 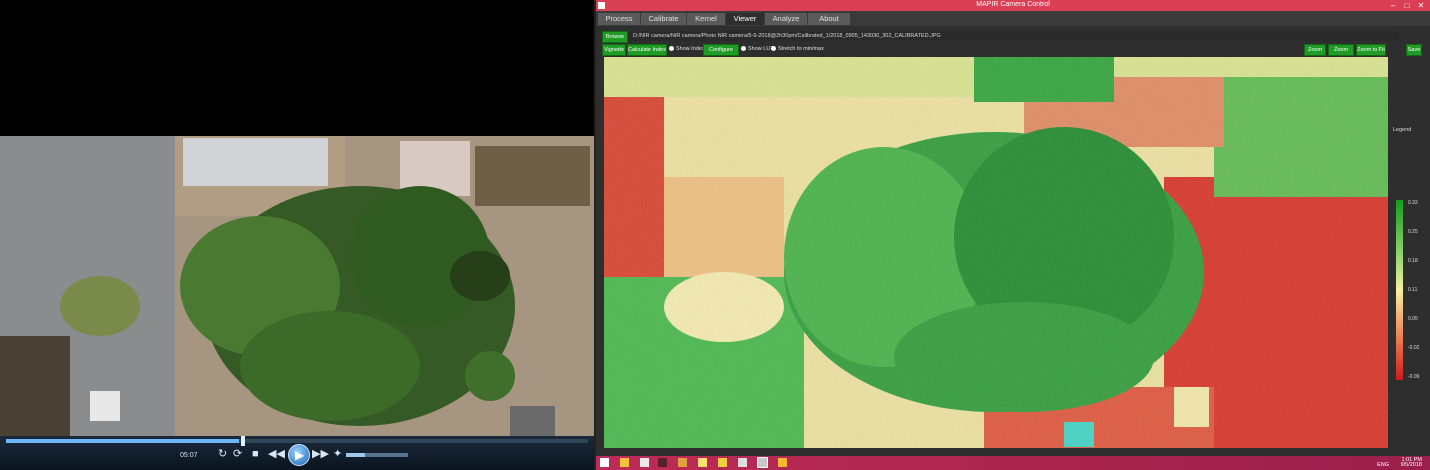 I want to click on stop-icon: ■, so click(x=255, y=454).